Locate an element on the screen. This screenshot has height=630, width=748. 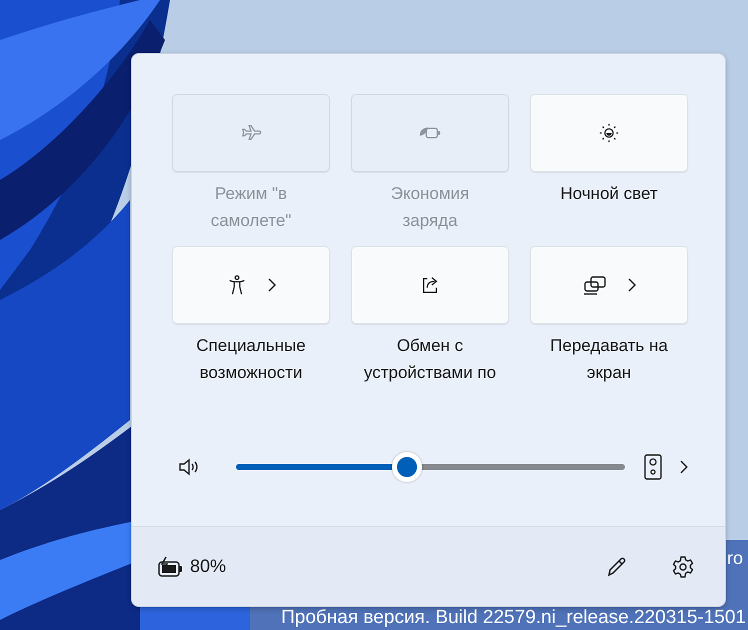
settings-icon is located at coordinates (683, 566).